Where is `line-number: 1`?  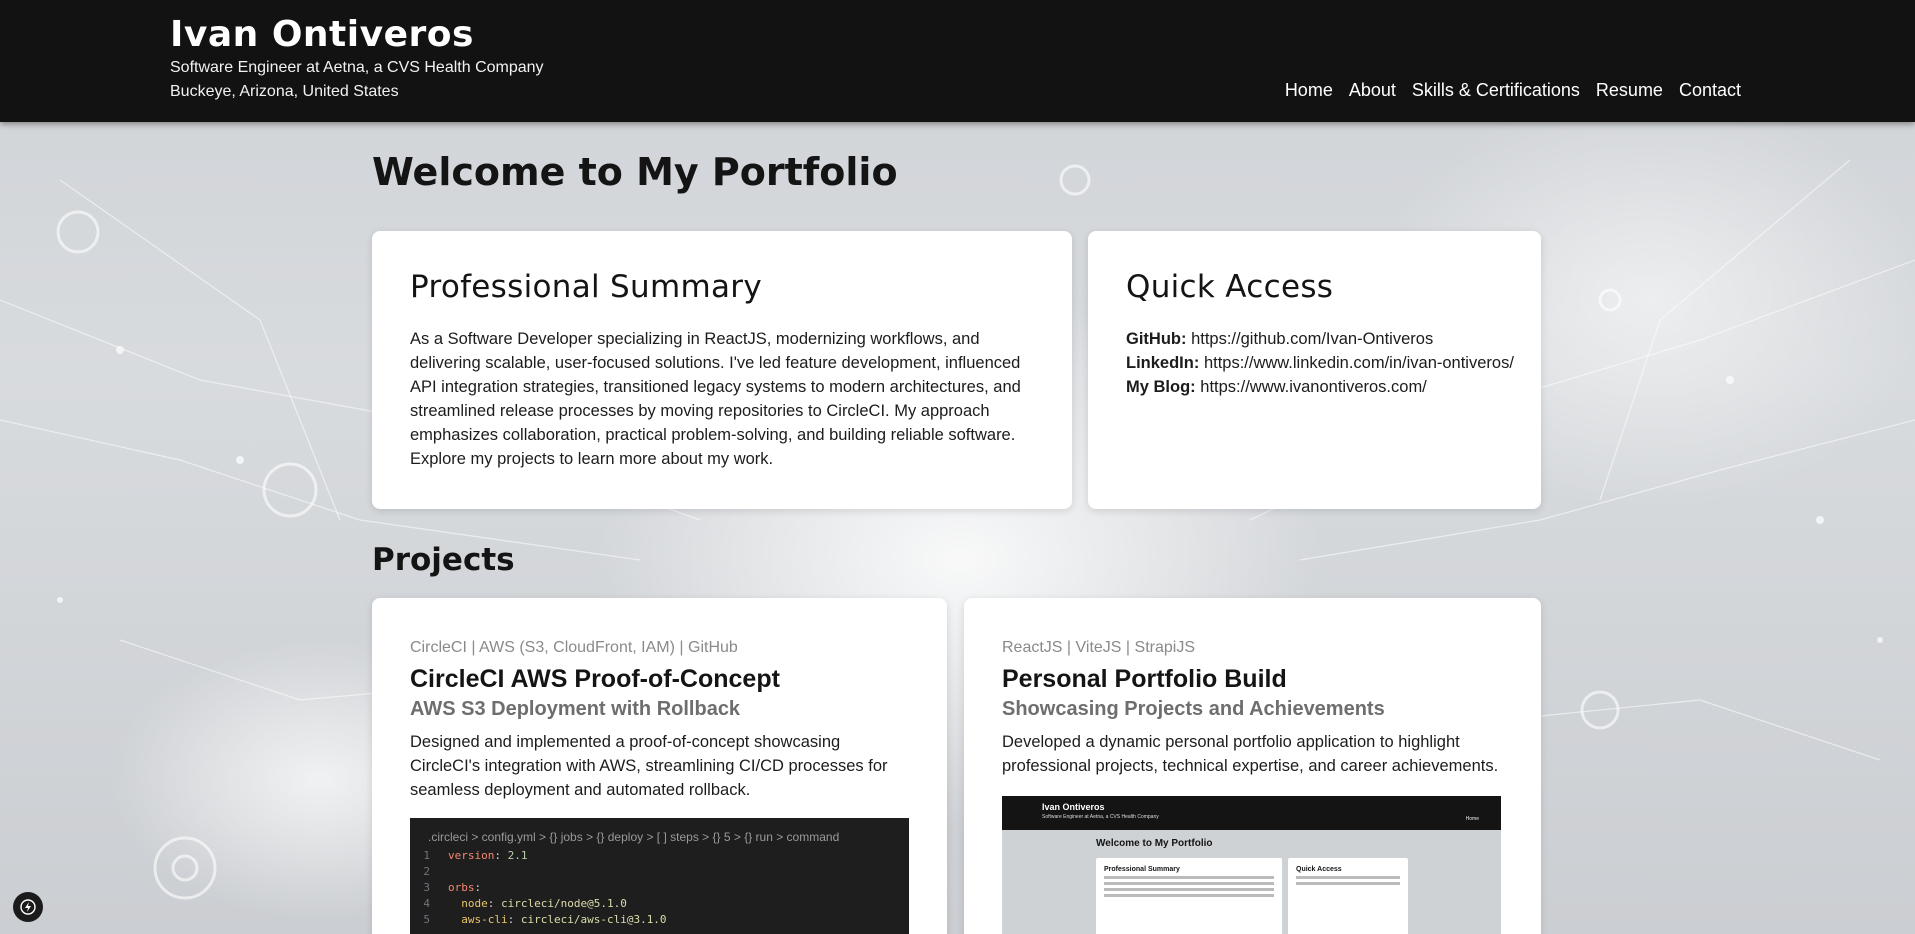
line-number: 1 is located at coordinates (426, 855).